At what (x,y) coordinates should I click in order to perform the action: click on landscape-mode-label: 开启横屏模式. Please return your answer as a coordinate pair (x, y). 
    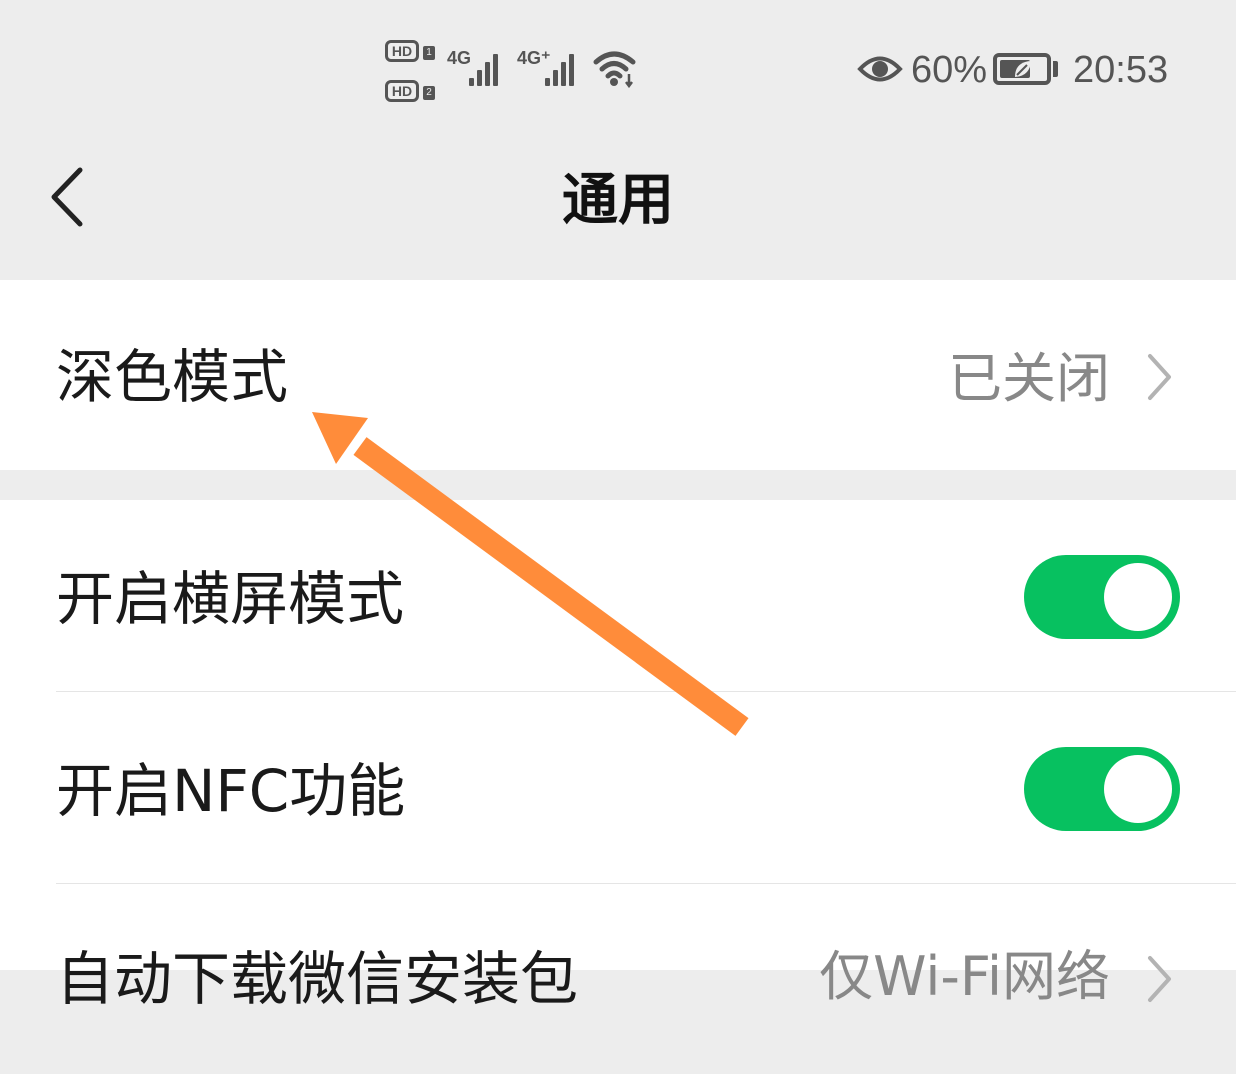
    Looking at the image, I should click on (230, 599).